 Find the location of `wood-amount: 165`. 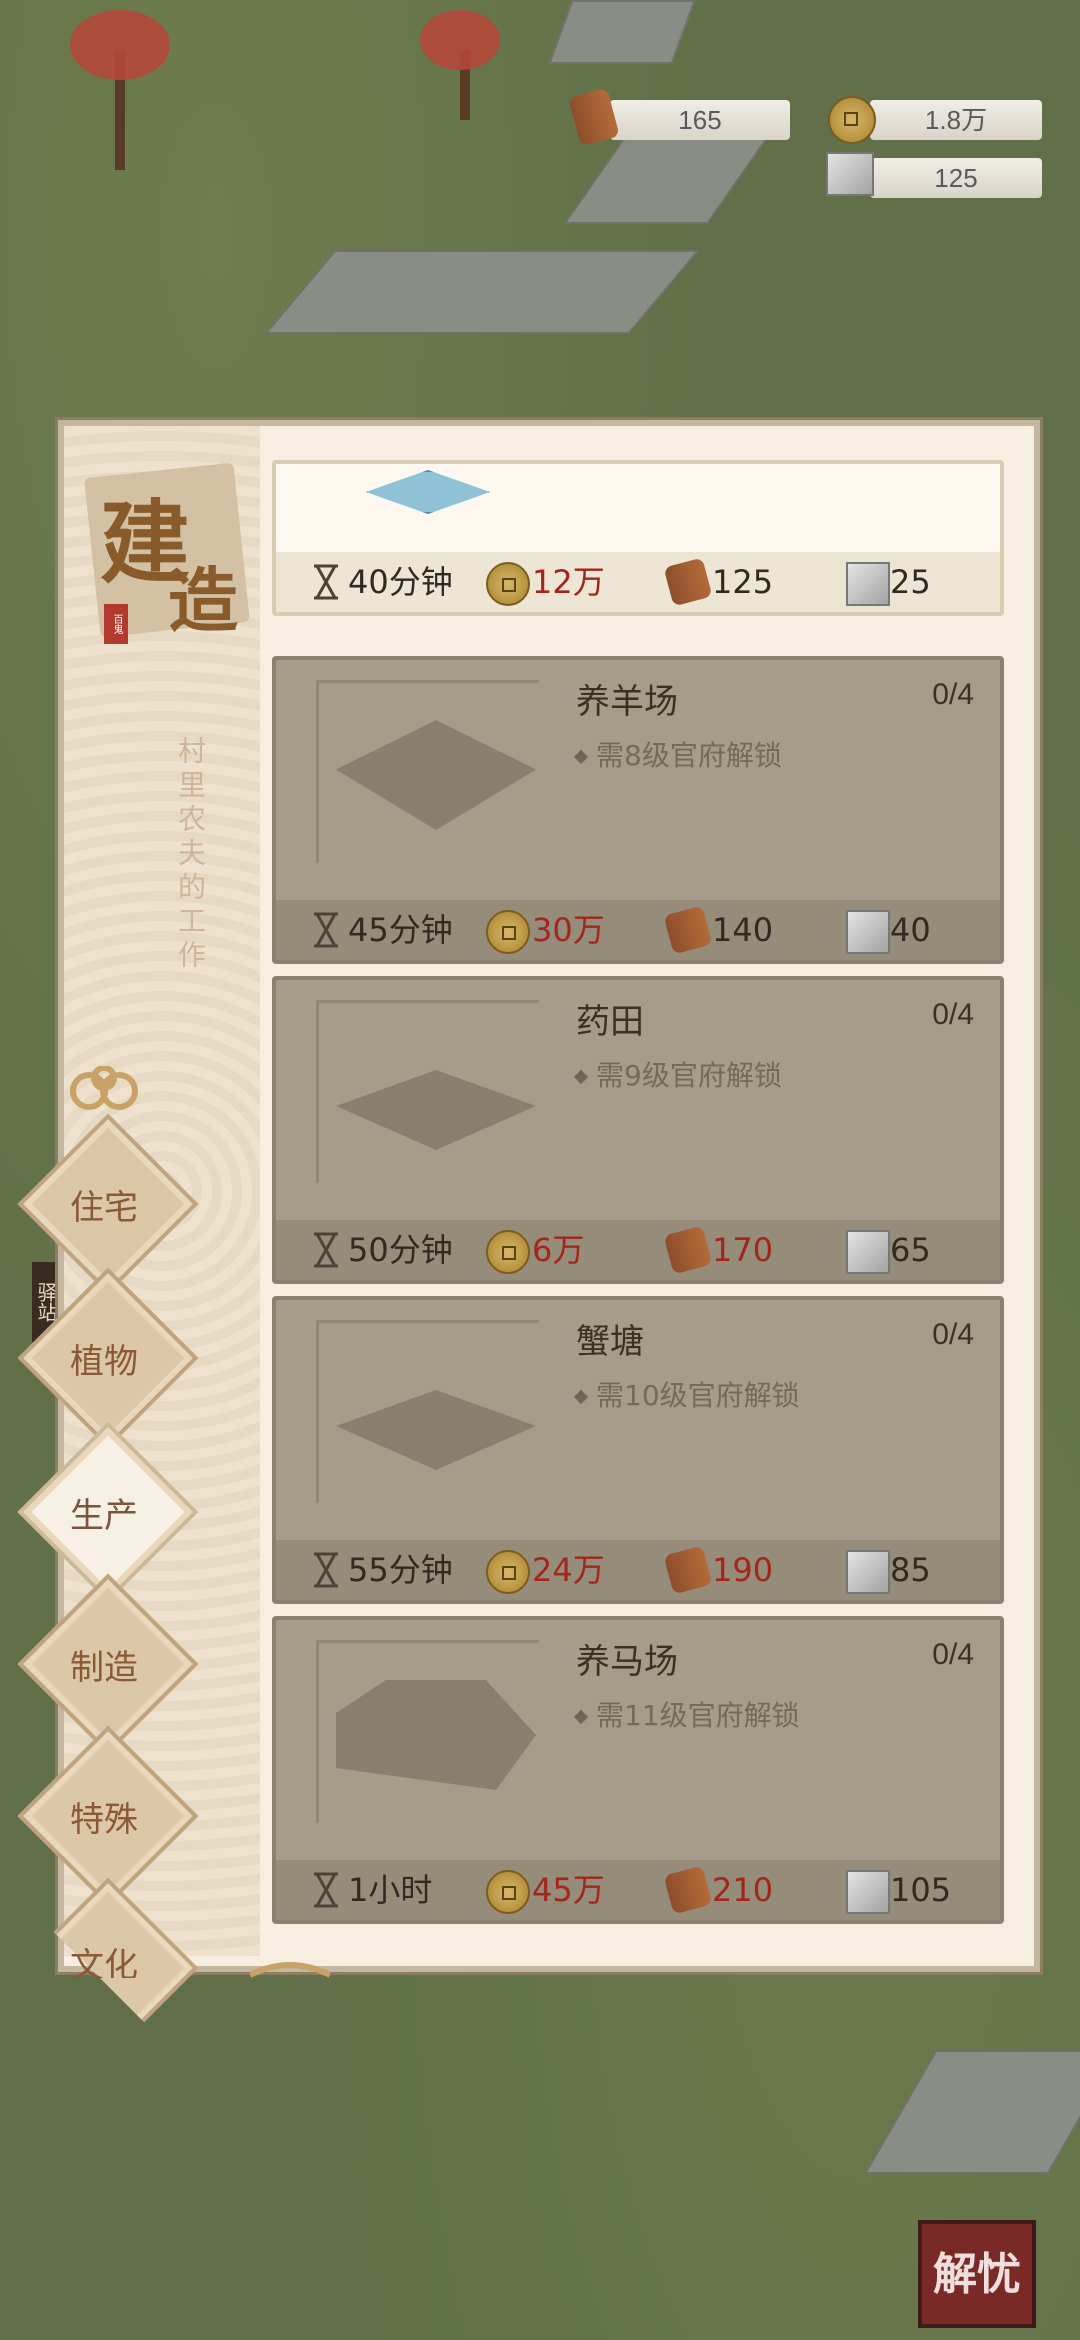

wood-amount: 165 is located at coordinates (700, 120).